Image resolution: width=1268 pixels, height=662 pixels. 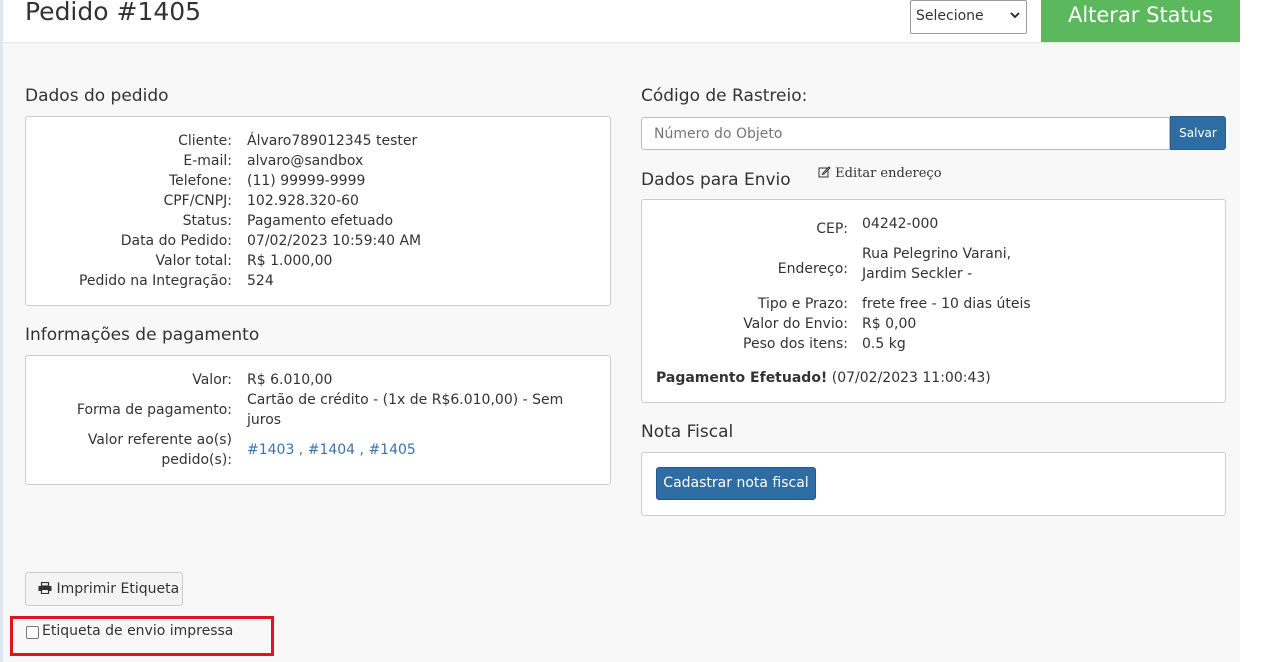 What do you see at coordinates (290, 380) in the screenshot?
I see `pag-valor-value: R$ 6.010,00` at bounding box center [290, 380].